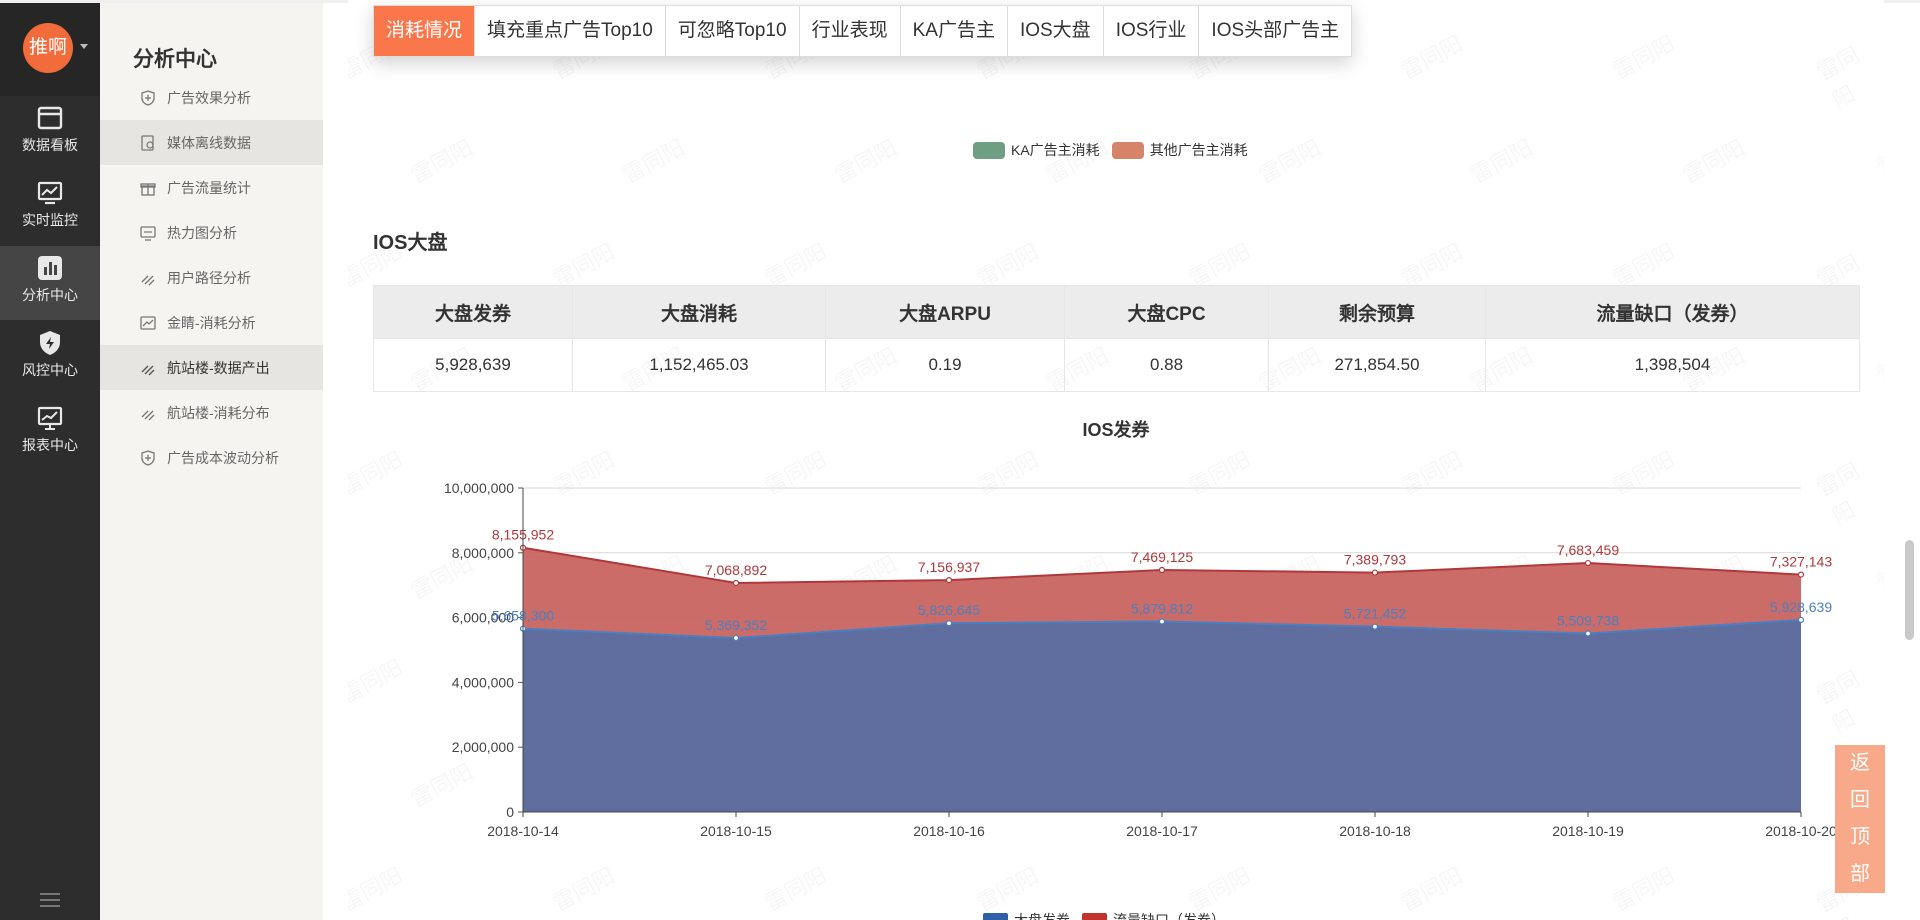  Describe the element at coordinates (50, 268) in the screenshot. I see `bar-chart-icon` at that location.